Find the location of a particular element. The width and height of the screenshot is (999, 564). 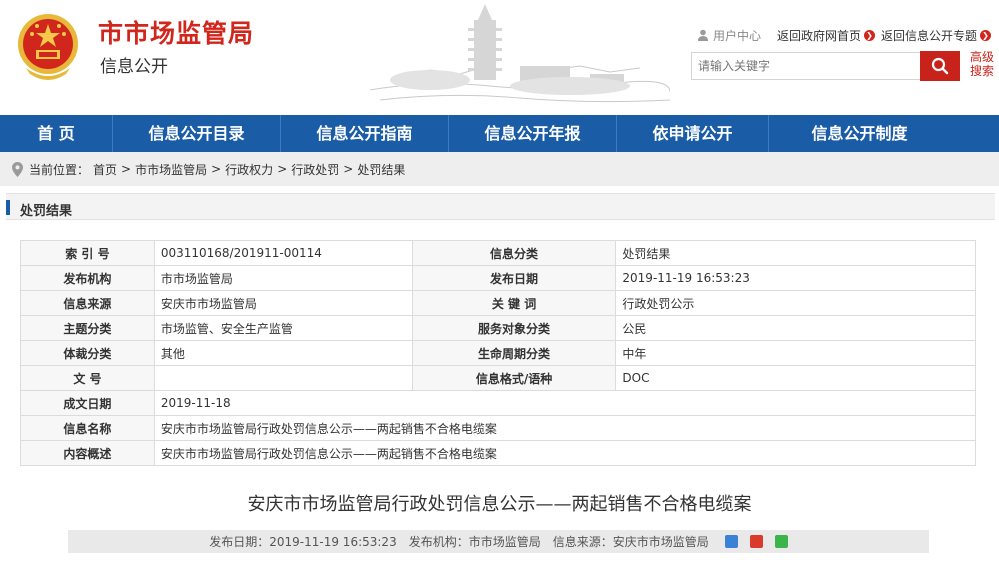

site-title: 市市场监管局 is located at coordinates (176, 33).